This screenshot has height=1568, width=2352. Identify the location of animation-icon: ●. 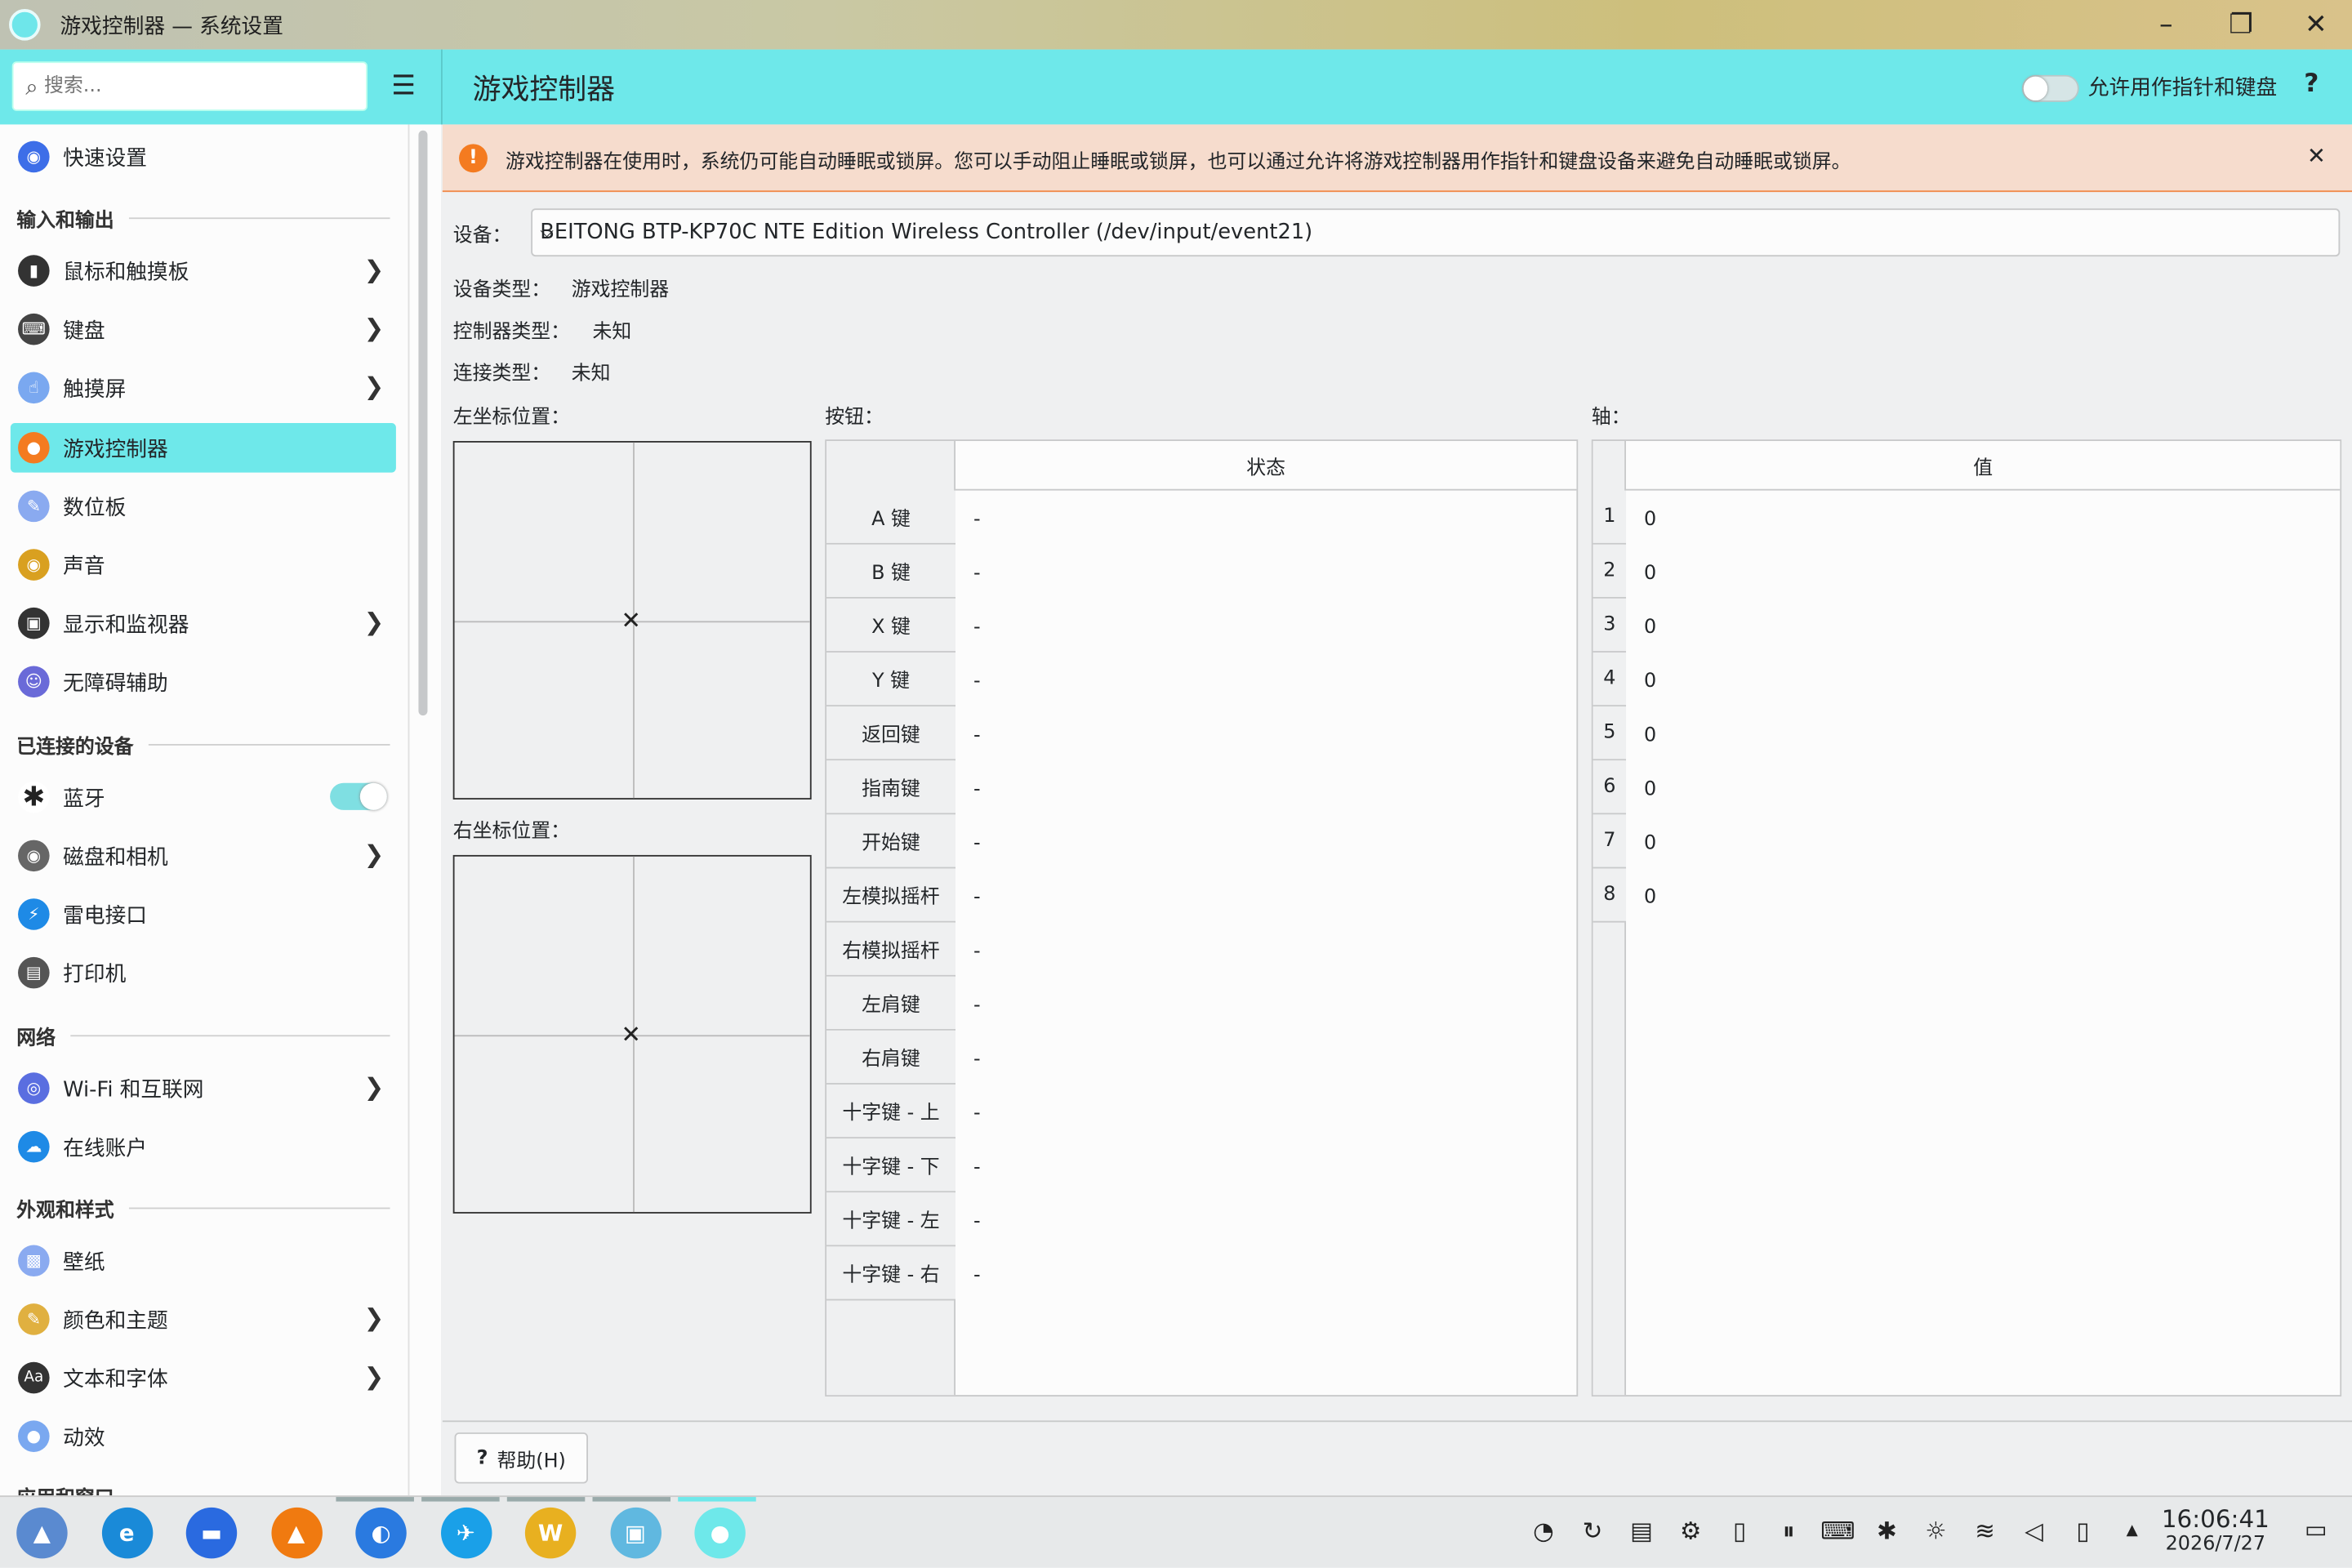
(34, 1436).